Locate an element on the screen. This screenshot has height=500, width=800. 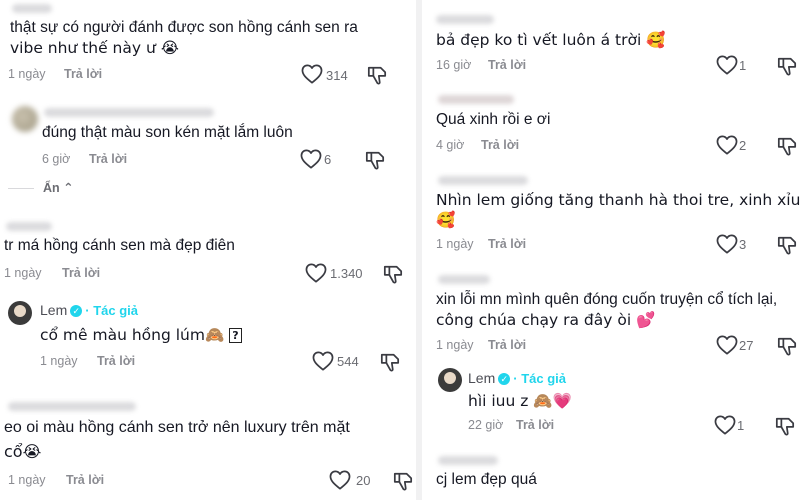
panel-divider is located at coordinates (419, 250).